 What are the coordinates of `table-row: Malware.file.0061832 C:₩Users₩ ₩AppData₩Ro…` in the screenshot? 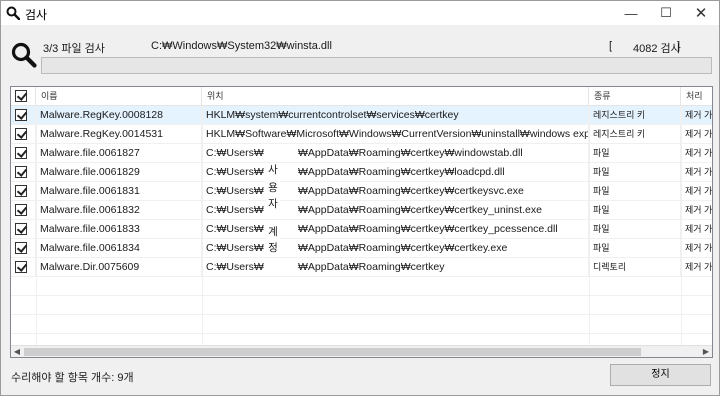 It's located at (362, 210).